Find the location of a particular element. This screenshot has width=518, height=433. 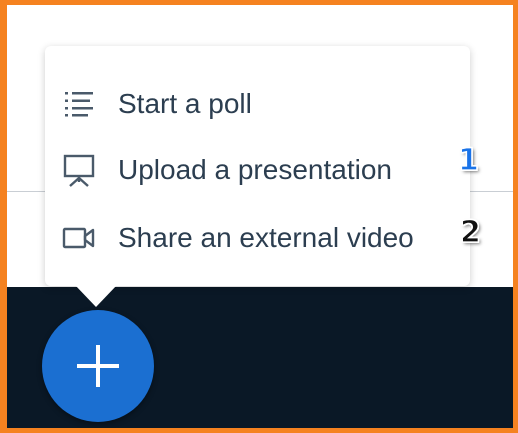

plus-icon is located at coordinates (98, 366).